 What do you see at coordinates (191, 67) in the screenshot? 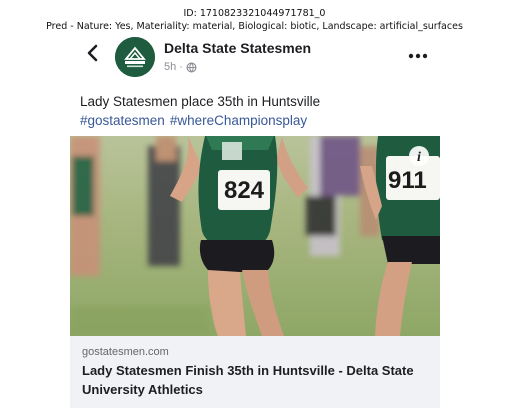
I see `globe-icon` at bounding box center [191, 67].